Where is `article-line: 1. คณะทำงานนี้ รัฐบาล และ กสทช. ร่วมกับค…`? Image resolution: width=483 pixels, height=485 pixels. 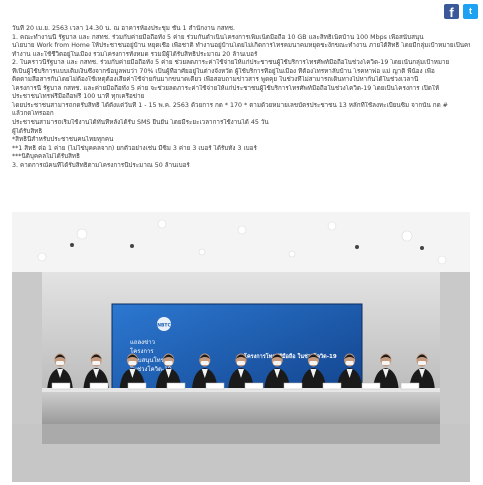
article-line: 1. คณะทำงานนี้ รัฐบาล และ กสทช. ร่วมกับค… is located at coordinates (218, 37).